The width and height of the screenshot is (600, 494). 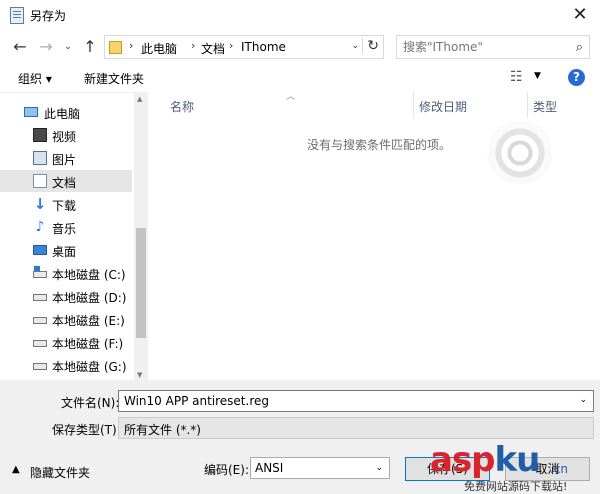 What do you see at coordinates (379, 145) in the screenshot?
I see `empty-message: 没有与搜索条件匹配的项。` at bounding box center [379, 145].